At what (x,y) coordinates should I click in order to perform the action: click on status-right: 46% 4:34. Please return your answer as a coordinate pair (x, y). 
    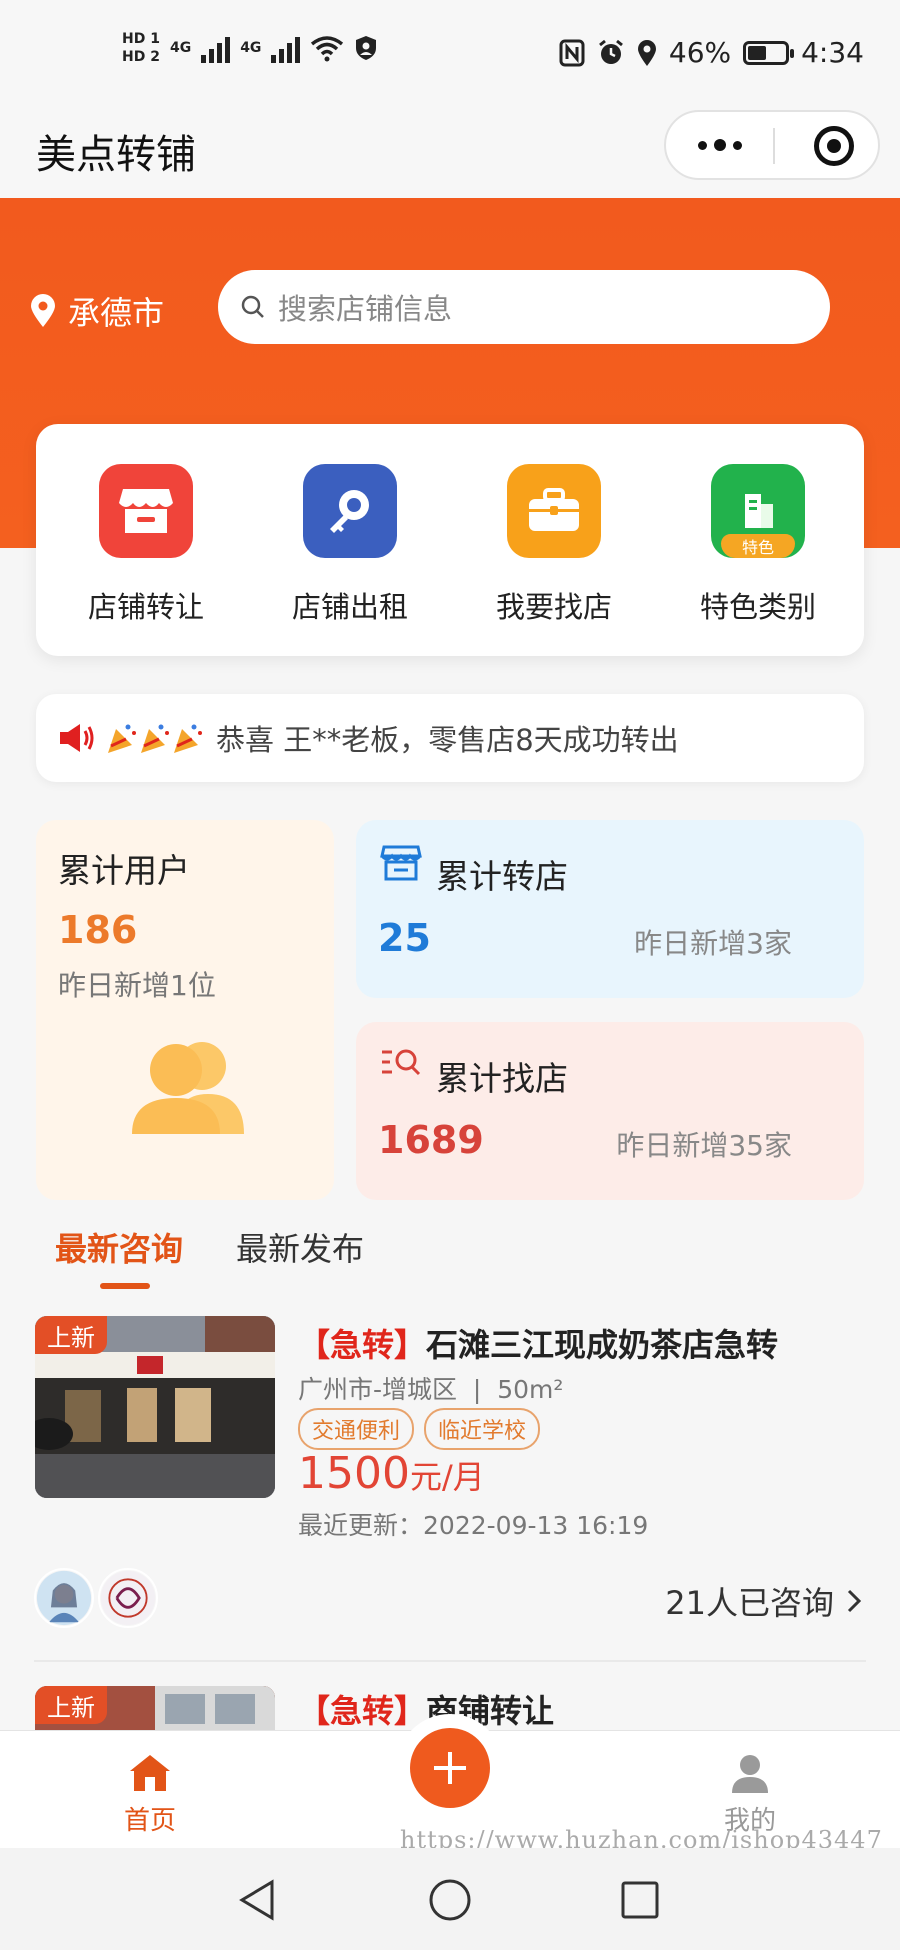
    Looking at the image, I should click on (711, 52).